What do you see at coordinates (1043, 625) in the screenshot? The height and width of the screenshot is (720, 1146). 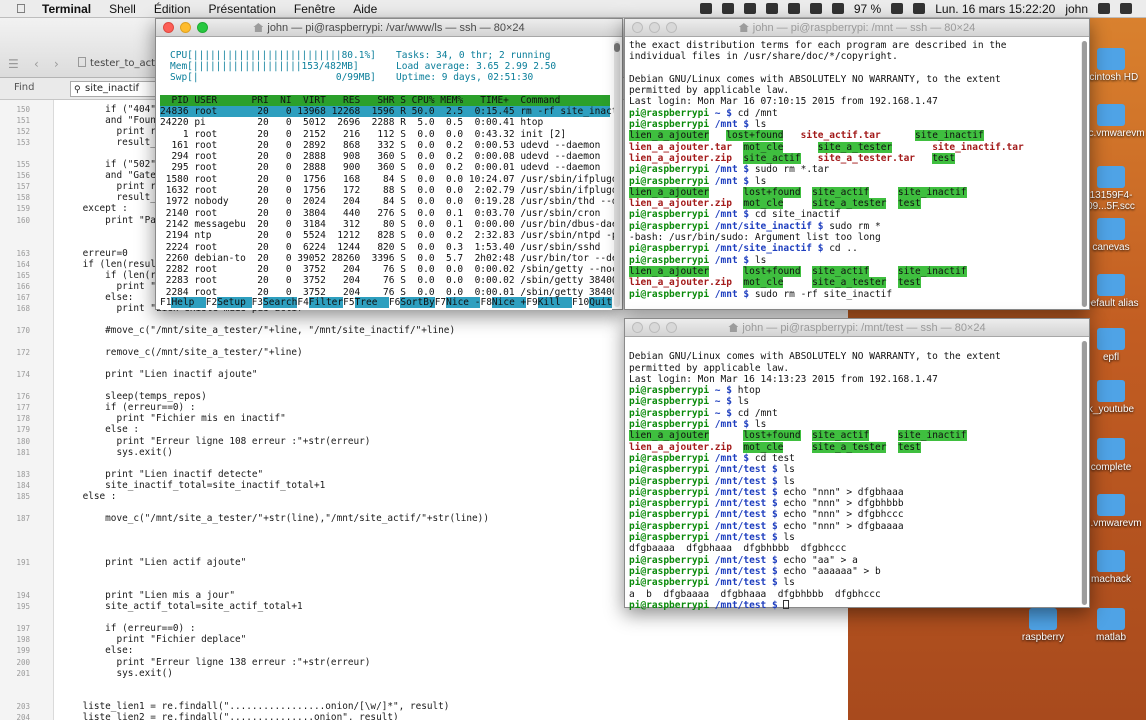 I see `desktop-icon-item: raspberry` at bounding box center [1043, 625].